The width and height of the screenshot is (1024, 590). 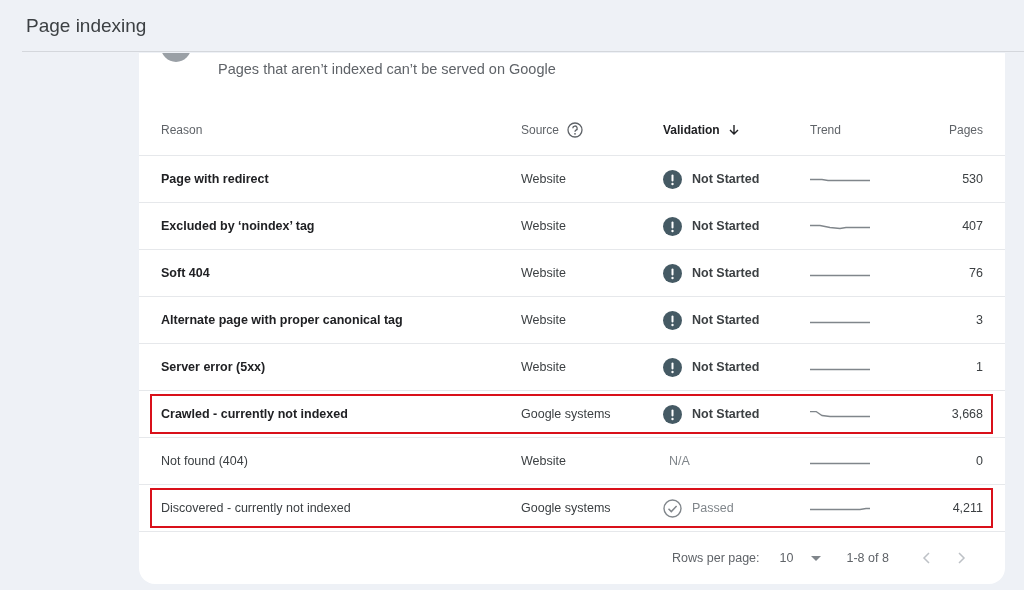 I want to click on reason-cell: Discovered - currently not indexed, so click(x=256, y=508).